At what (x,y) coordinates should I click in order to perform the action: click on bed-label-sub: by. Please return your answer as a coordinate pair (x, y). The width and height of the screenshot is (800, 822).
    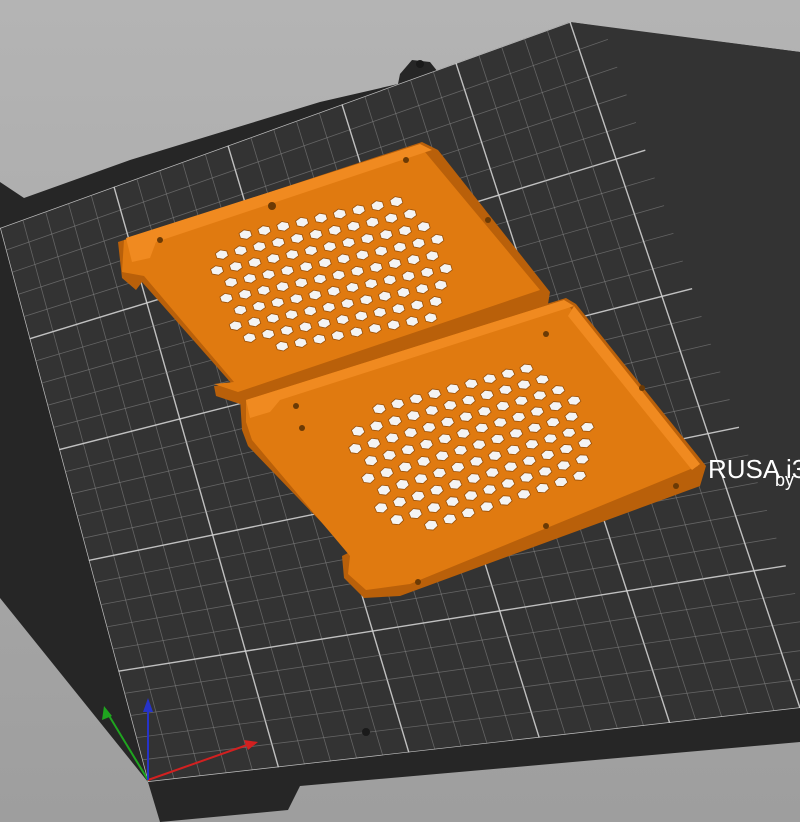
    Looking at the image, I should click on (784, 480).